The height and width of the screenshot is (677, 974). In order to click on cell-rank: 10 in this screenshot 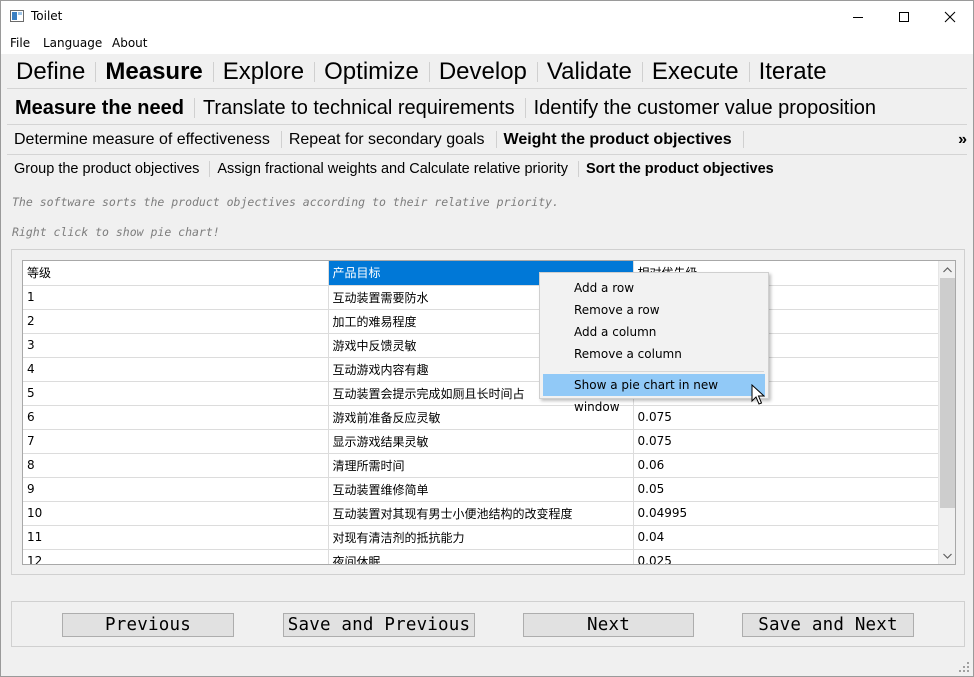, I will do `click(176, 513)`.